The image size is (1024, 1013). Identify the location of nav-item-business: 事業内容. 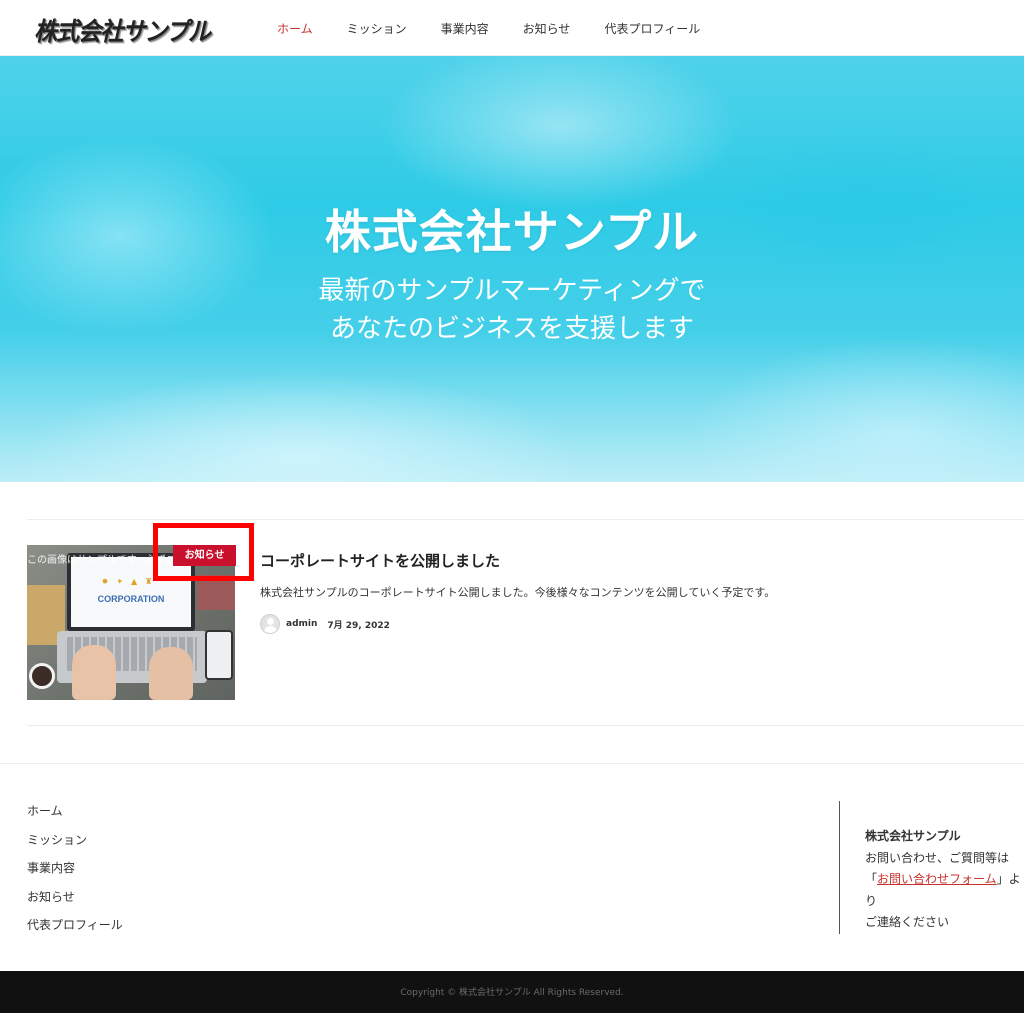
(465, 28).